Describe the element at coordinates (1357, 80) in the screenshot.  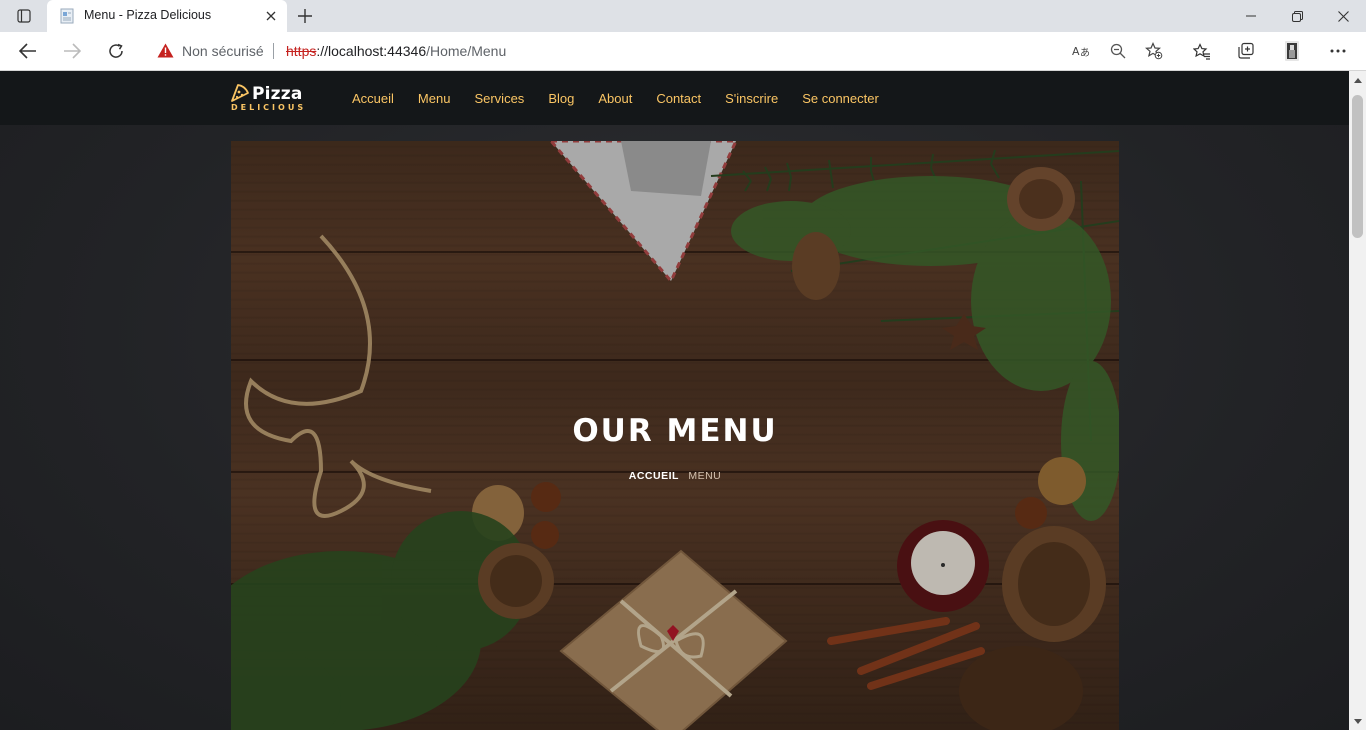
I see `scroll-up-arrow-icon` at that location.